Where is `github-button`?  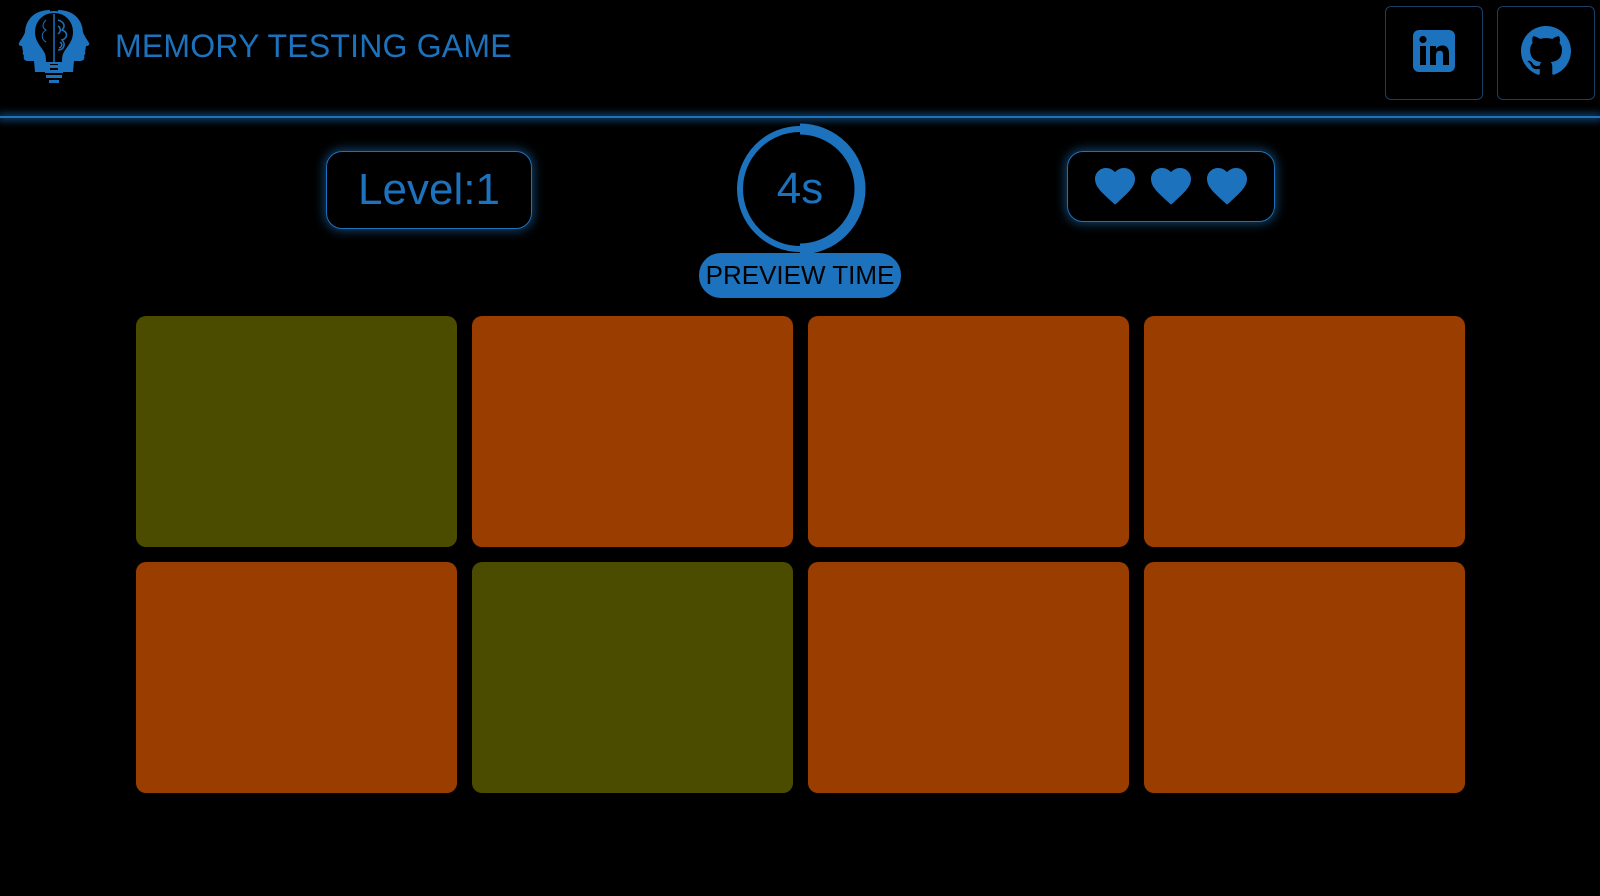 github-button is located at coordinates (1546, 53).